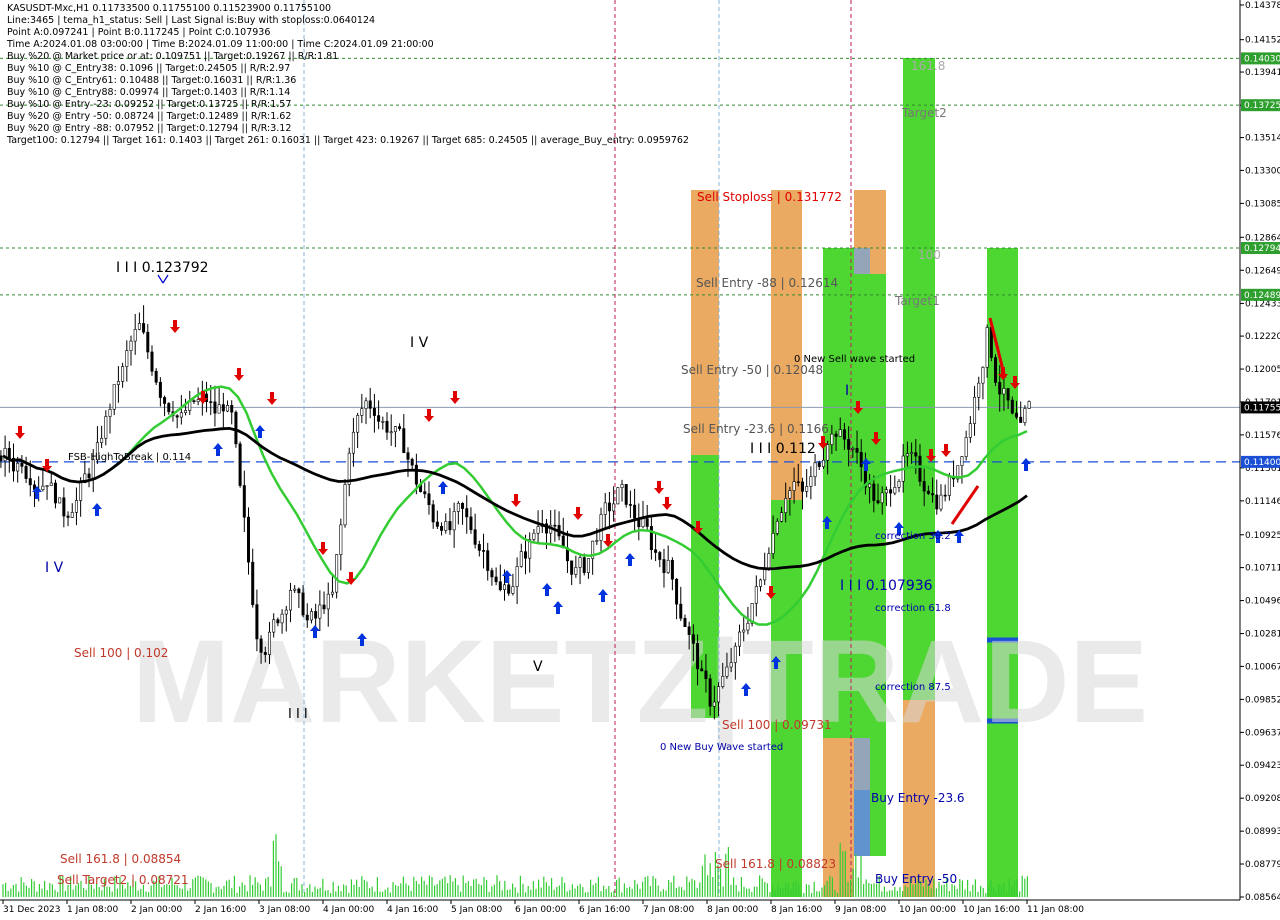 The width and height of the screenshot is (1280, 920). I want to click on time-tick-label: 10 Jan 16:00, so click(991, 910).